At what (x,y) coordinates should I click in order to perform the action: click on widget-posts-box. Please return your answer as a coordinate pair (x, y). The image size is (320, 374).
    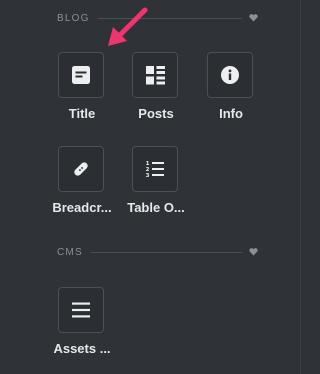
    Looking at the image, I should click on (155, 75).